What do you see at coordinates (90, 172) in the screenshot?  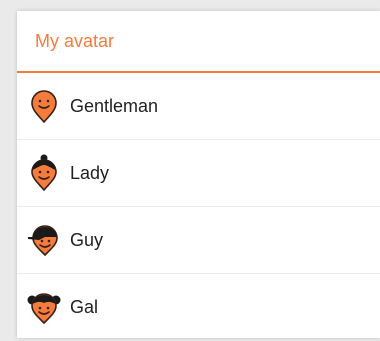 I see `avatar-option-label: Lady` at bounding box center [90, 172].